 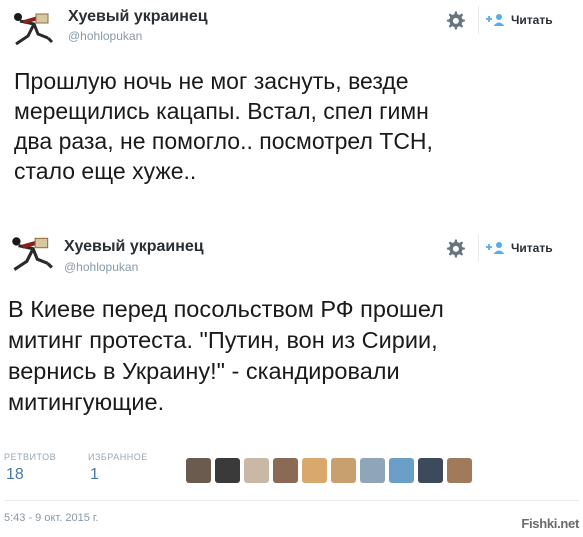 What do you see at coordinates (118, 457) in the screenshot?
I see `likes-label: ИЗБРАННОЕ` at bounding box center [118, 457].